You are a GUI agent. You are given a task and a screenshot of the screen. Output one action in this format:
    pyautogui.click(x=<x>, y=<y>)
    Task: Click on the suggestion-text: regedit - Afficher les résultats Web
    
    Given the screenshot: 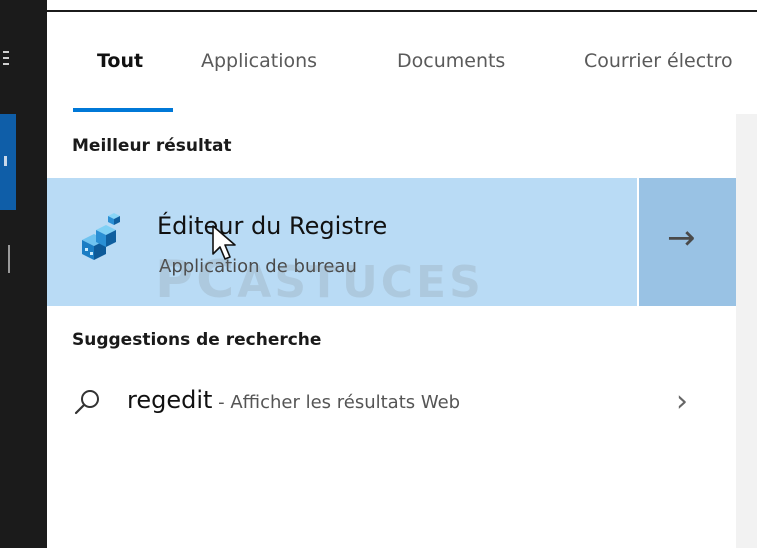 What is the action you would take?
    pyautogui.click(x=293, y=400)
    